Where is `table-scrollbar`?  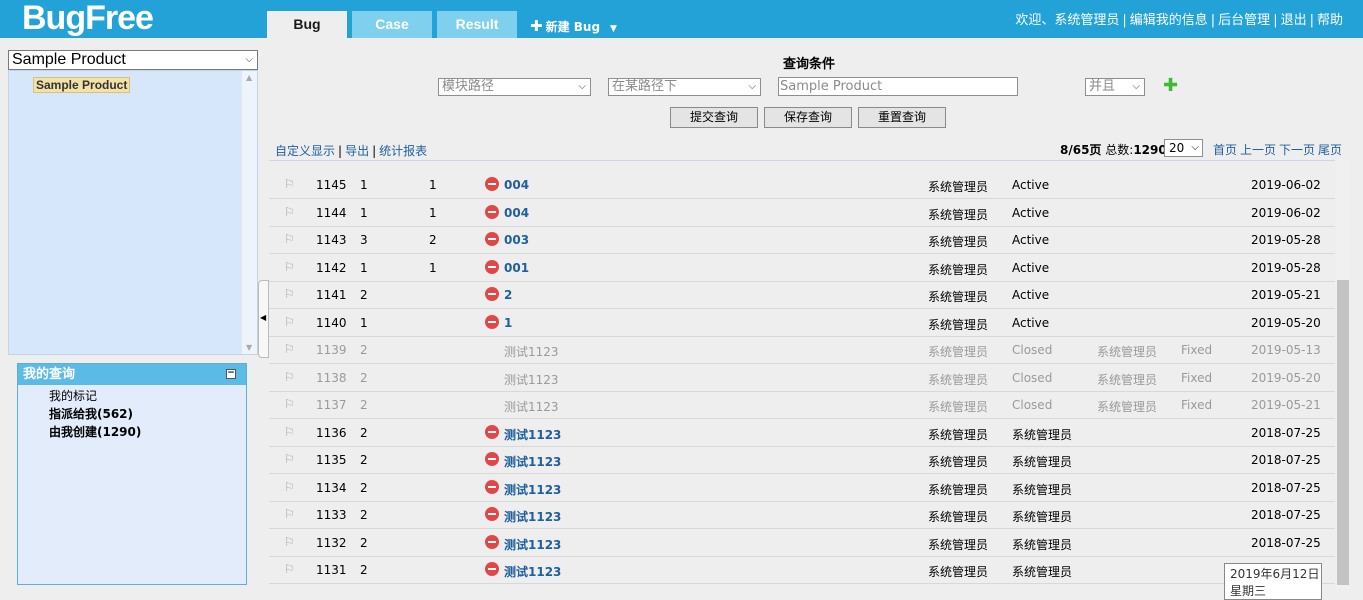 table-scrollbar is located at coordinates (1343, 375).